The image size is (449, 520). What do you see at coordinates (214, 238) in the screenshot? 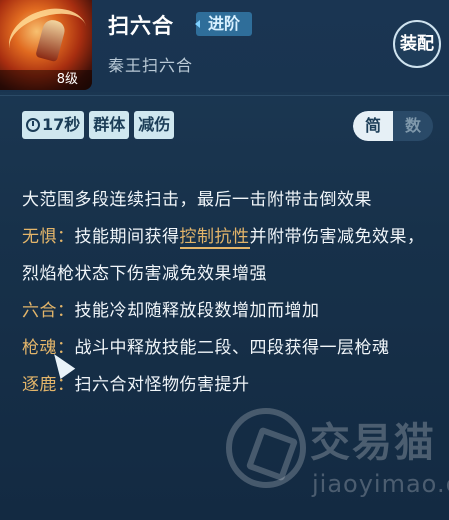
I see `control-resist-link: 控制抗性` at bounding box center [214, 238].